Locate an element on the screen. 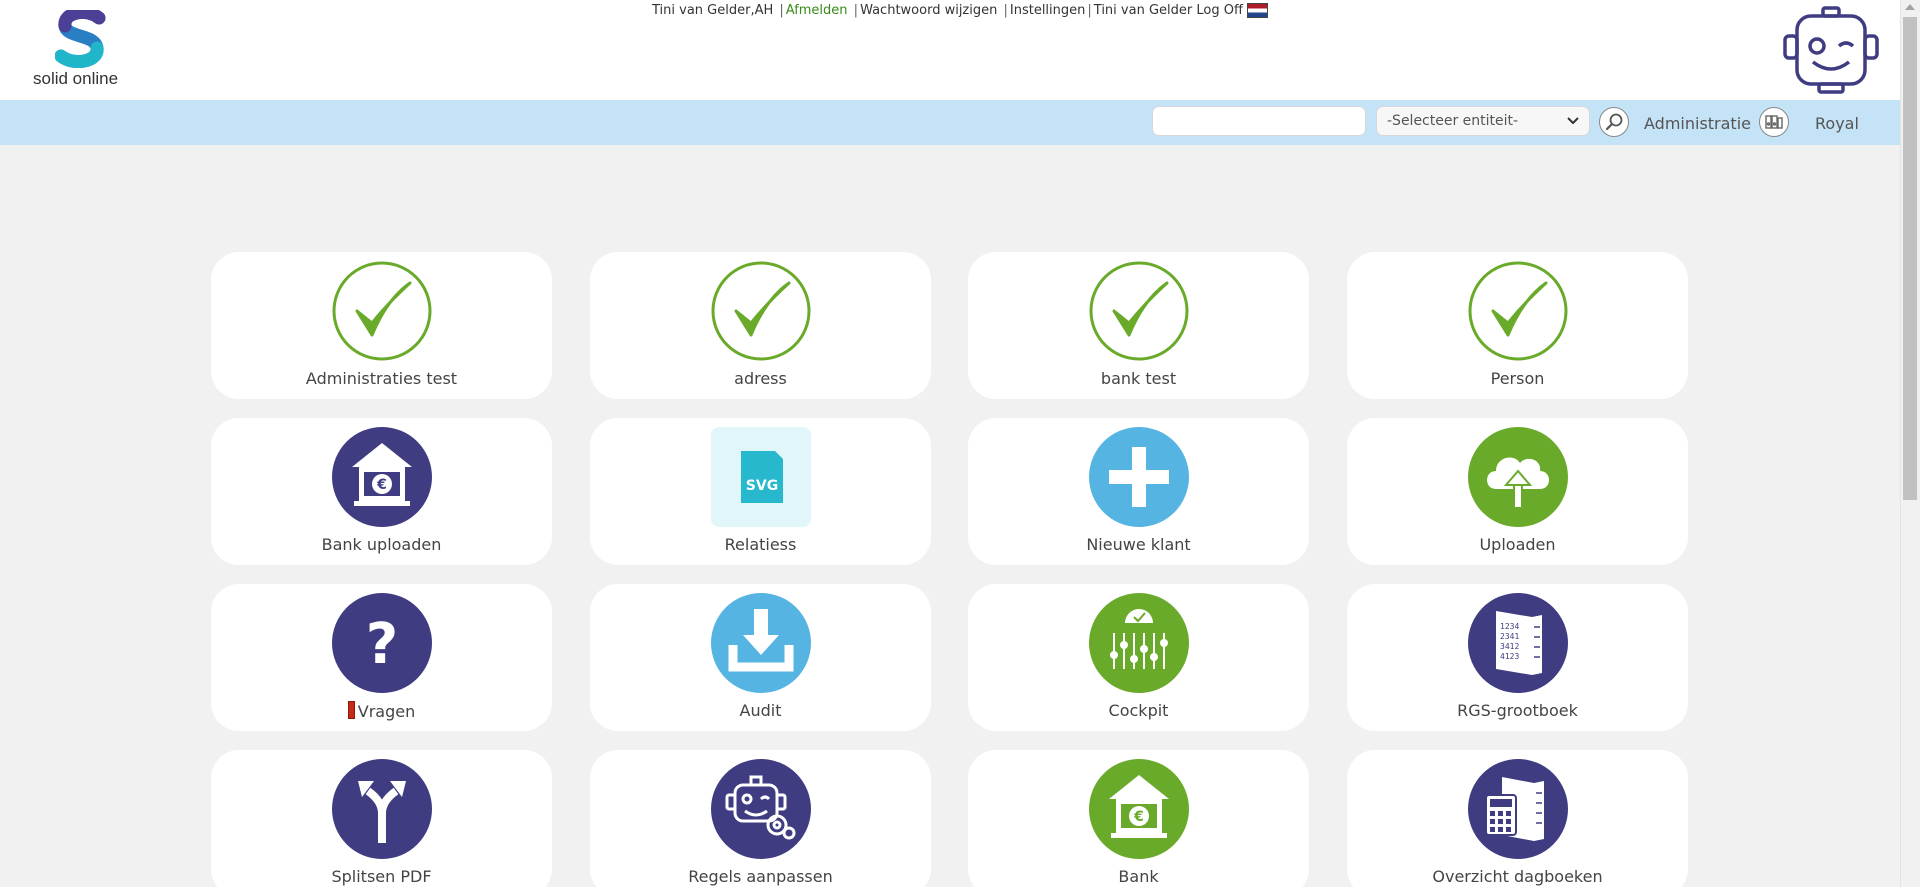  tile-nieuwe-klant: Nieuwe klant is located at coordinates (1138, 491).